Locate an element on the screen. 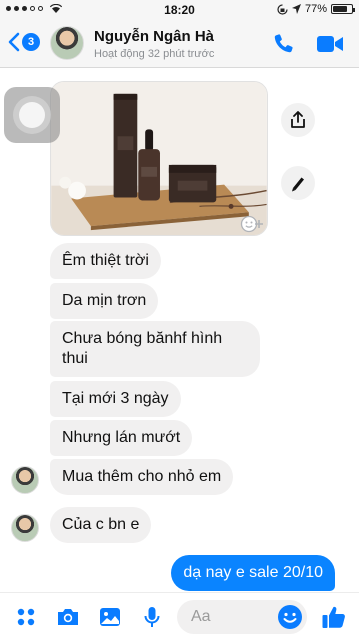  received-message: Tại mới 3 ngày is located at coordinates (115, 399).